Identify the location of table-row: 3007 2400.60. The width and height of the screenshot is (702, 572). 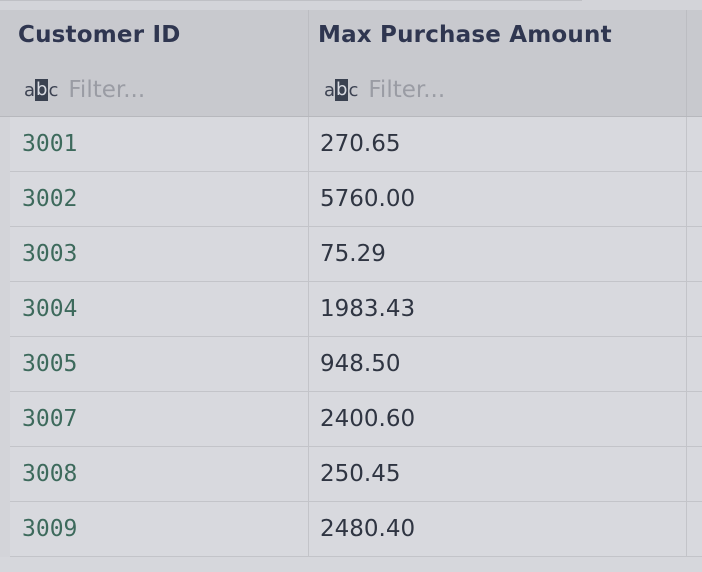
(356, 419).